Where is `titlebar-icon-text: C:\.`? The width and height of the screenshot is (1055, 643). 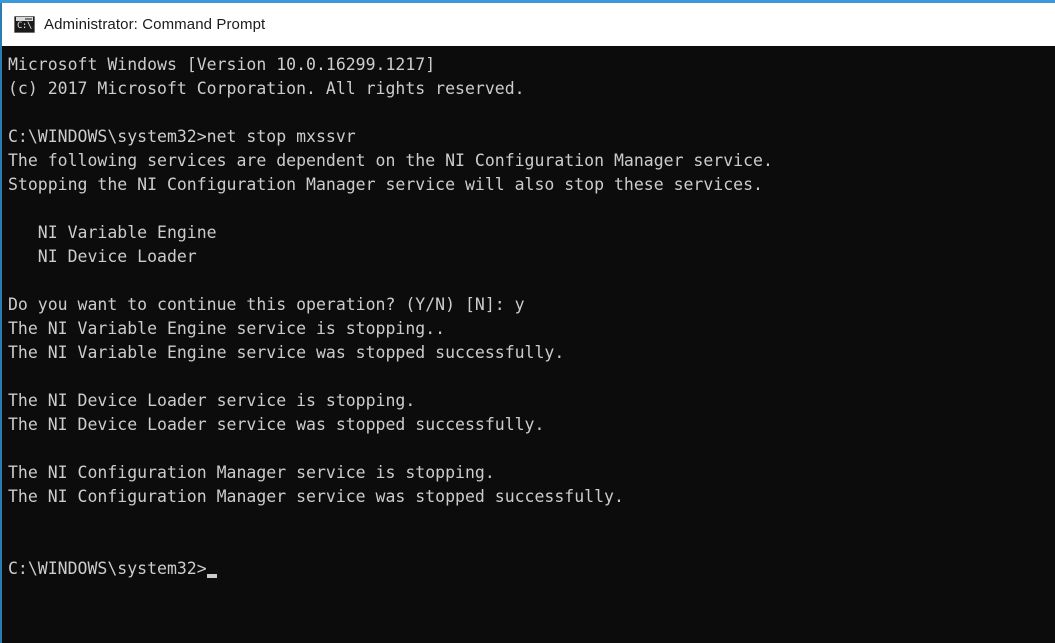 titlebar-icon-text: C:\. is located at coordinates (26, 26).